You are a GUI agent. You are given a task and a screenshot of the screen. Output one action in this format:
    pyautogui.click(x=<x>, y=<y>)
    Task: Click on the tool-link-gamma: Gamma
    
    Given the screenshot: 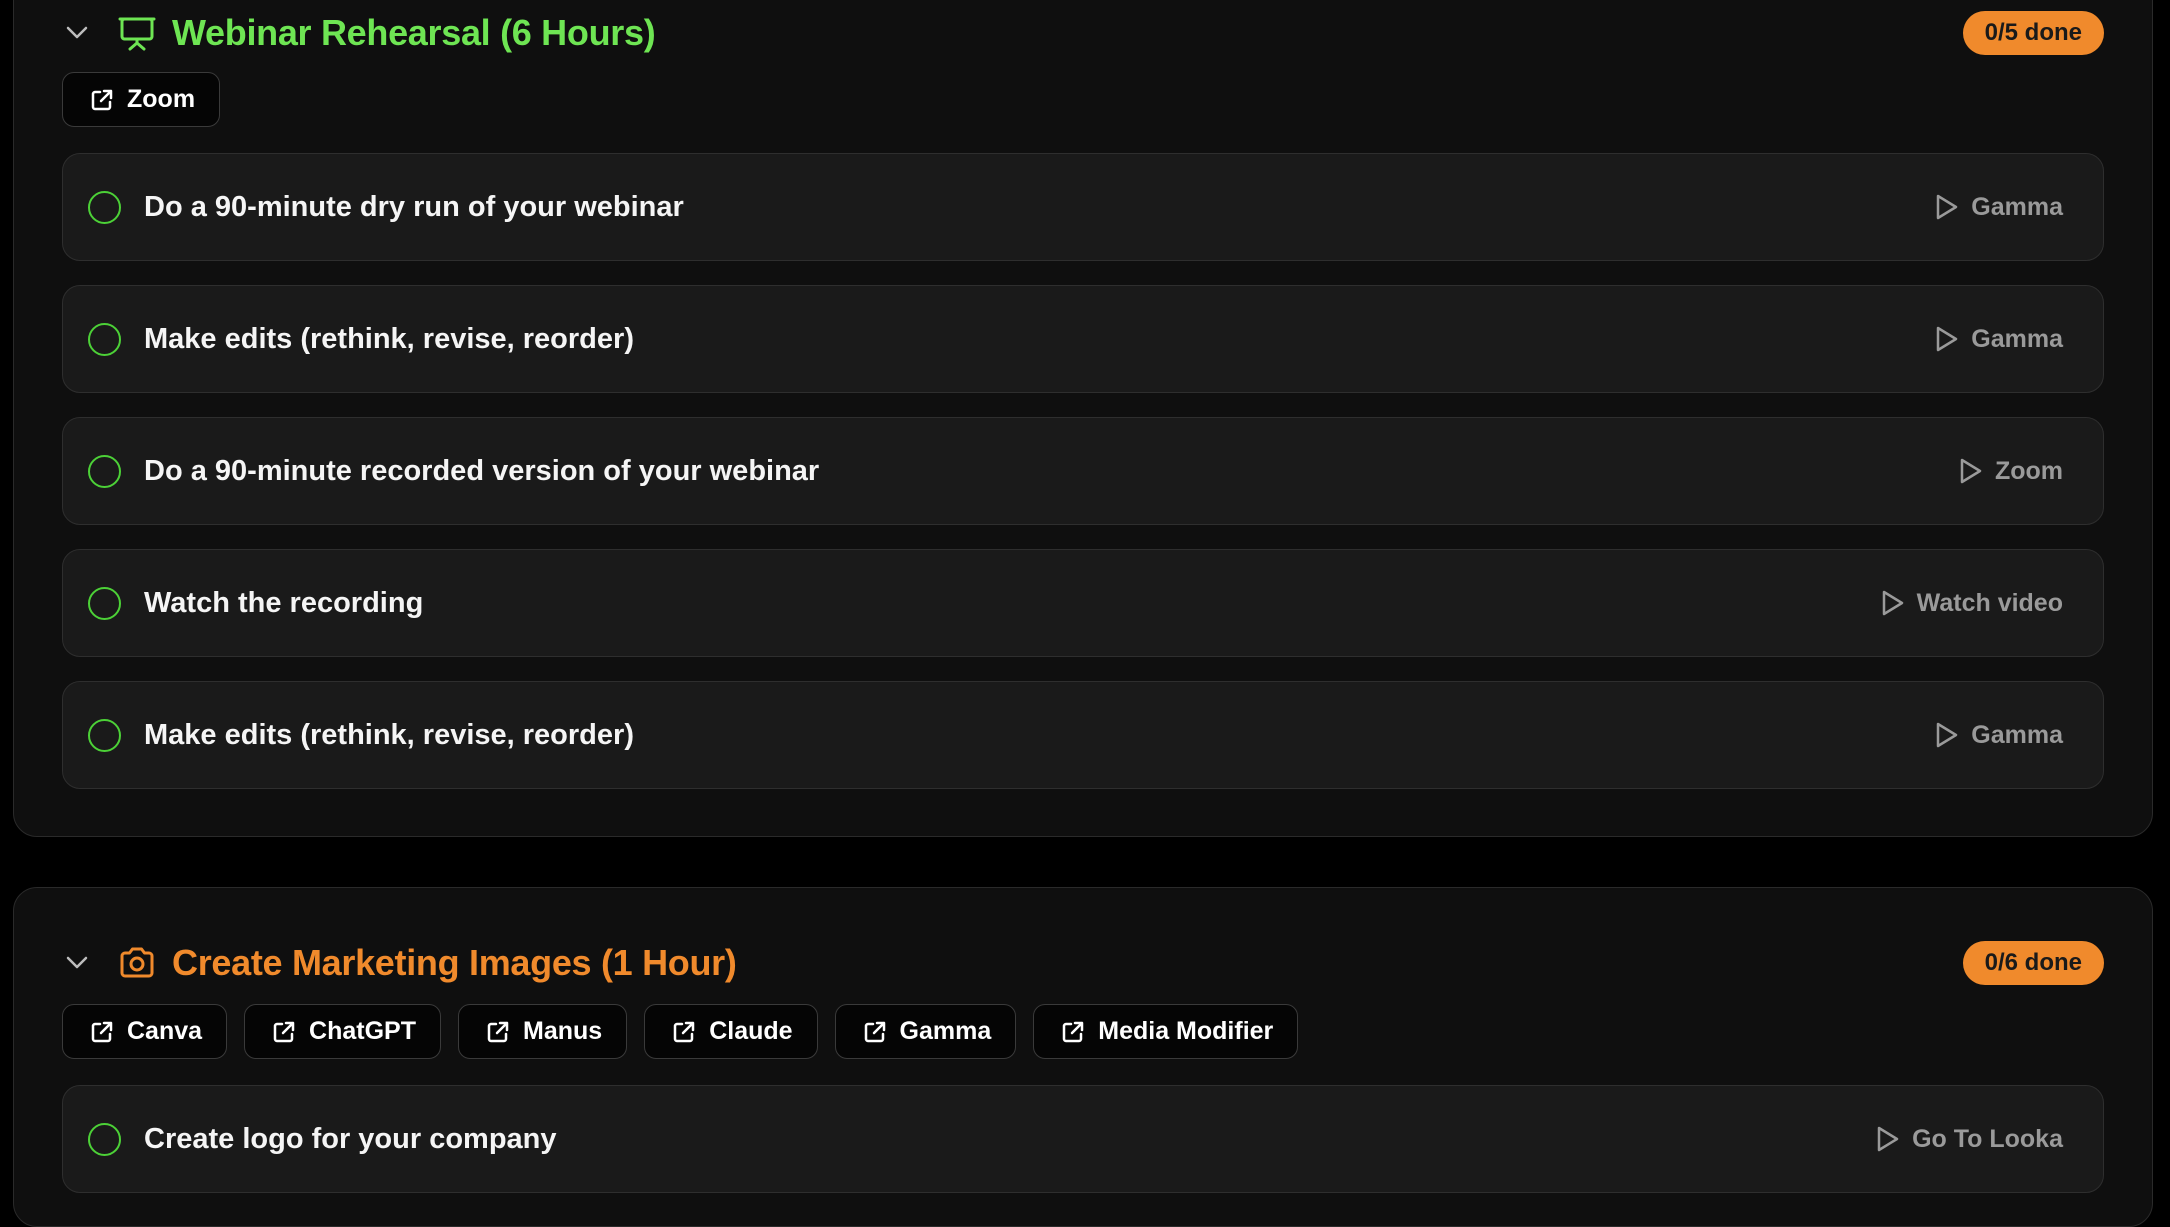 What is the action you would take?
    pyautogui.click(x=925, y=1031)
    